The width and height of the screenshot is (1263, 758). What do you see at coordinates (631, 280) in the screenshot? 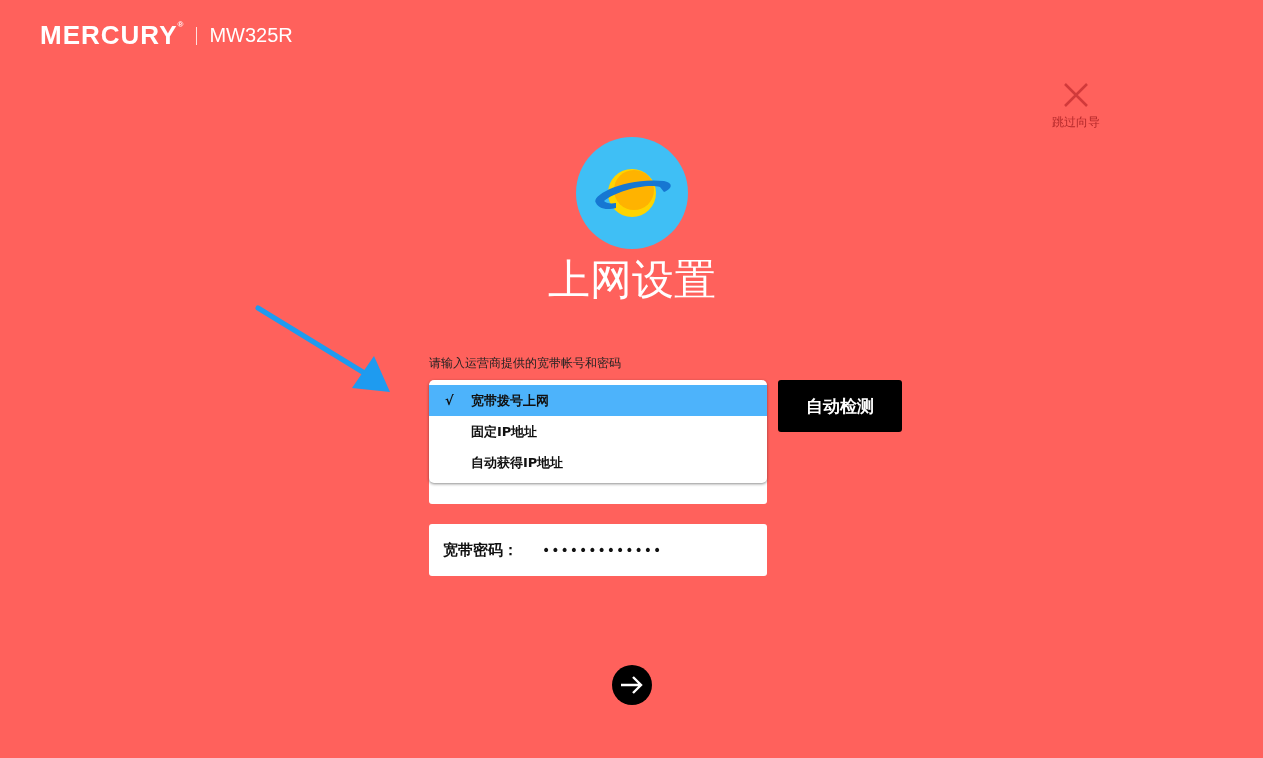
I see `page-title: 上网设置` at bounding box center [631, 280].